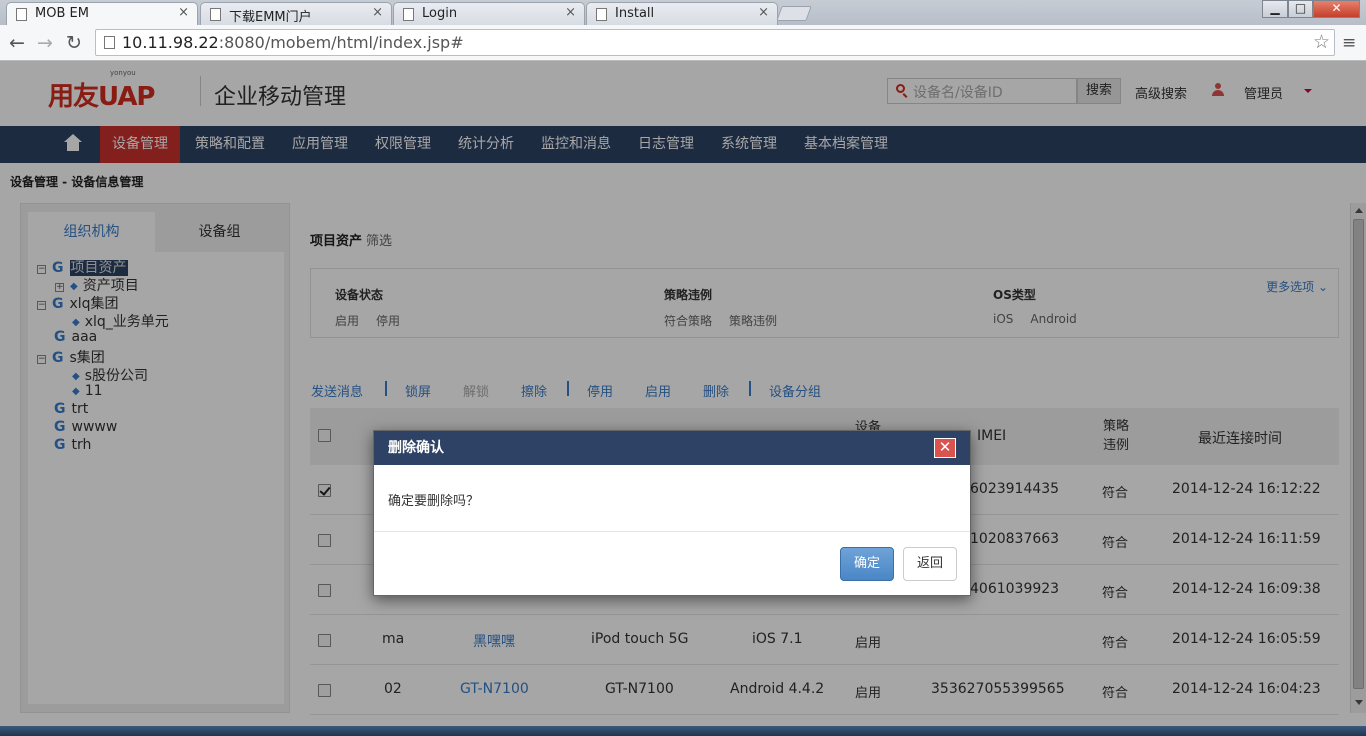 The height and width of the screenshot is (736, 1366). Describe the element at coordinates (945, 448) in the screenshot. I see `close-icon: ✕` at that location.